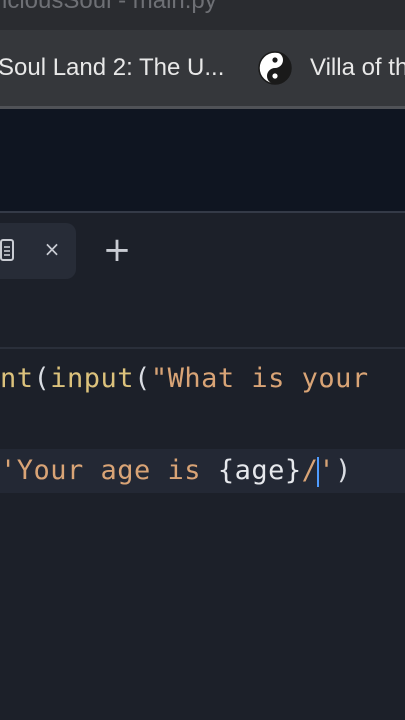 Image resolution: width=405 pixels, height=720 pixels. I want to click on file-icon, so click(7, 250).